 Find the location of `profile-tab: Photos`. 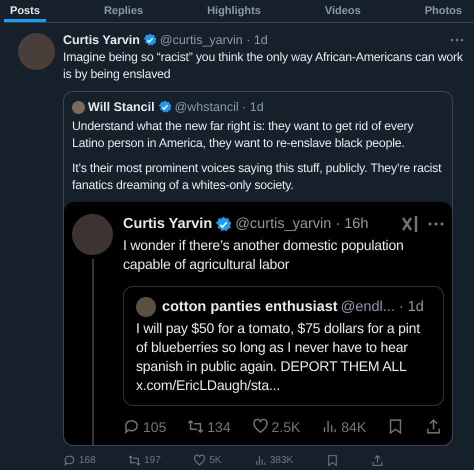

profile-tab: Photos is located at coordinates (443, 11).